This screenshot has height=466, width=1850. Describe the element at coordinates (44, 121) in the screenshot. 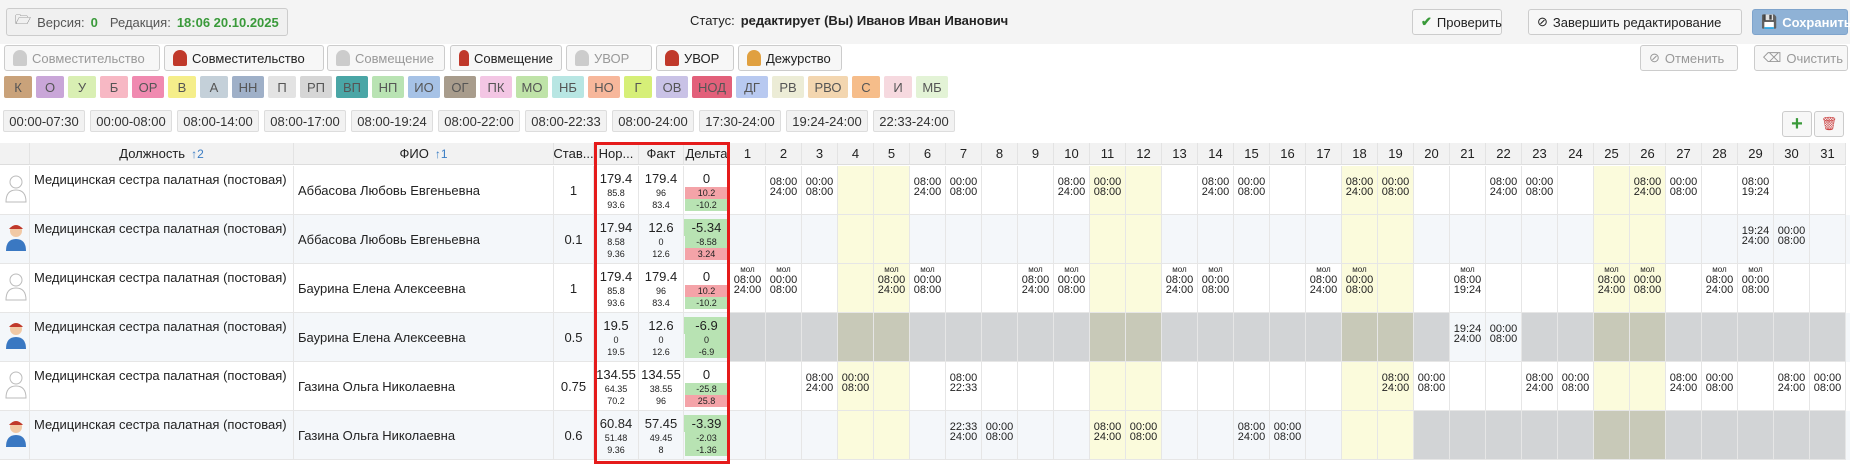

I see `time-preset-chip: 00:00-07:30` at that location.